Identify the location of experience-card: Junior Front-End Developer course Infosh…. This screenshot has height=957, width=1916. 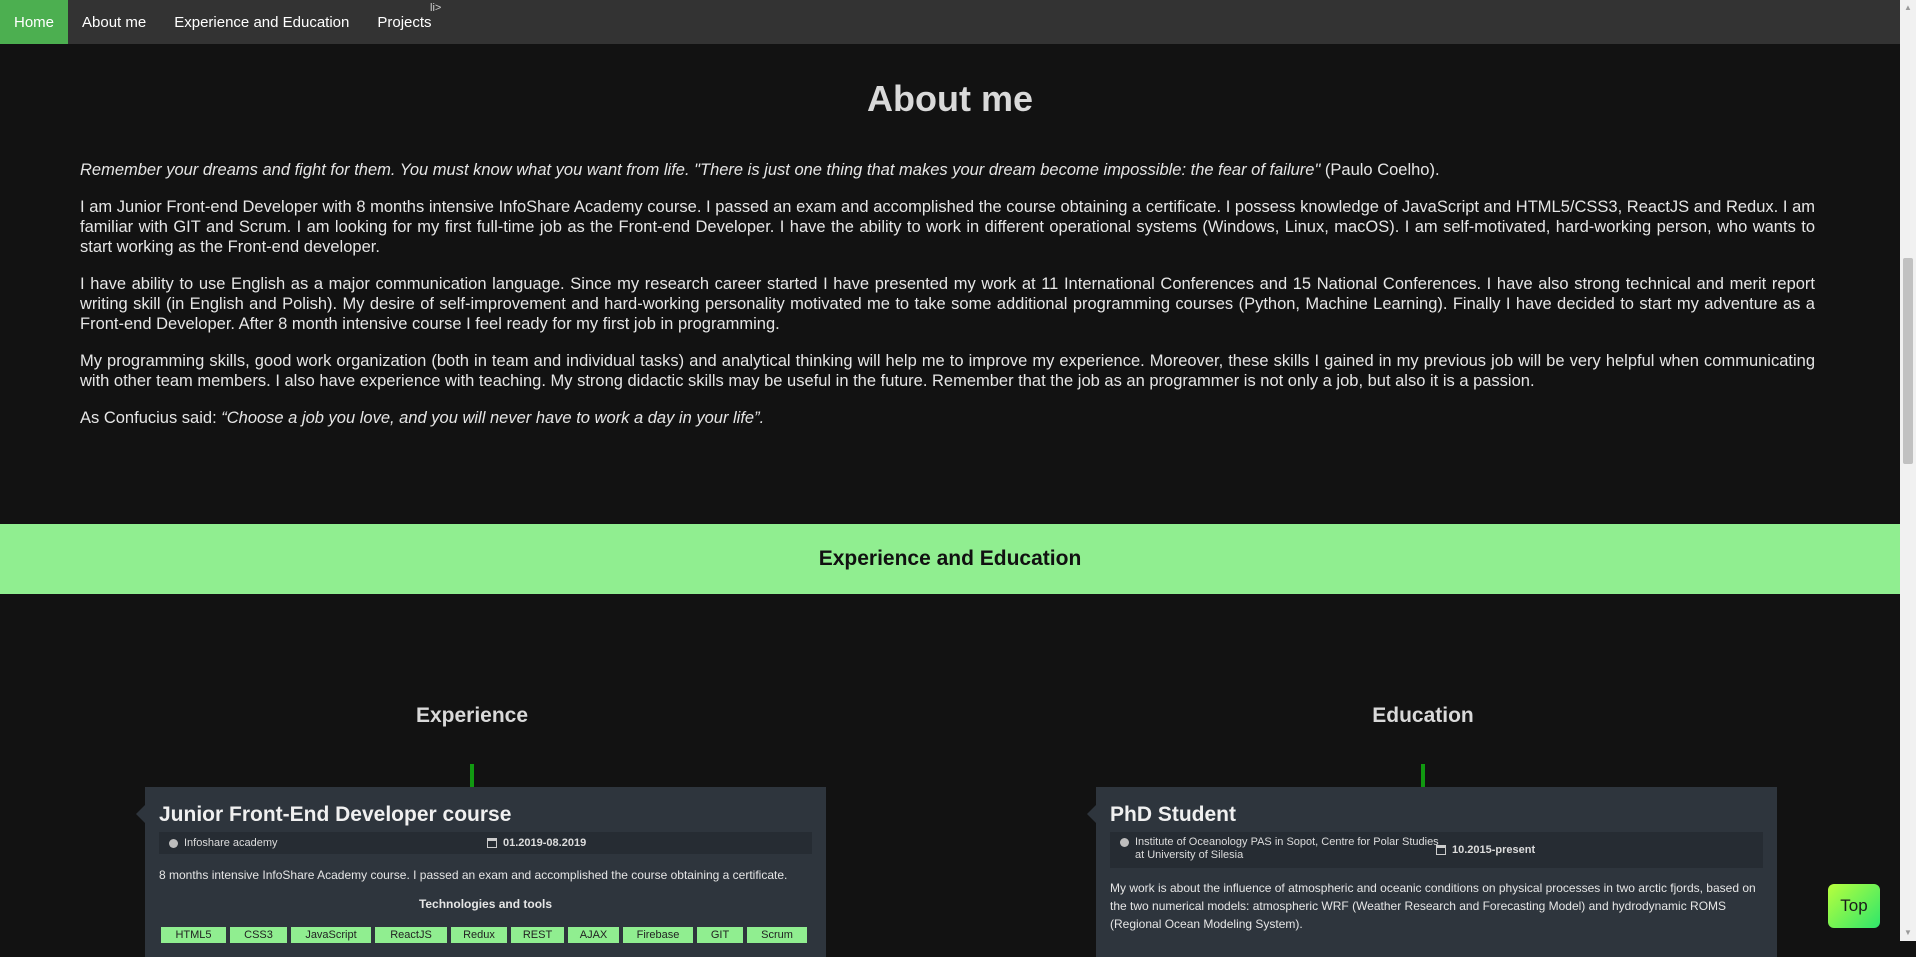
(481, 872).